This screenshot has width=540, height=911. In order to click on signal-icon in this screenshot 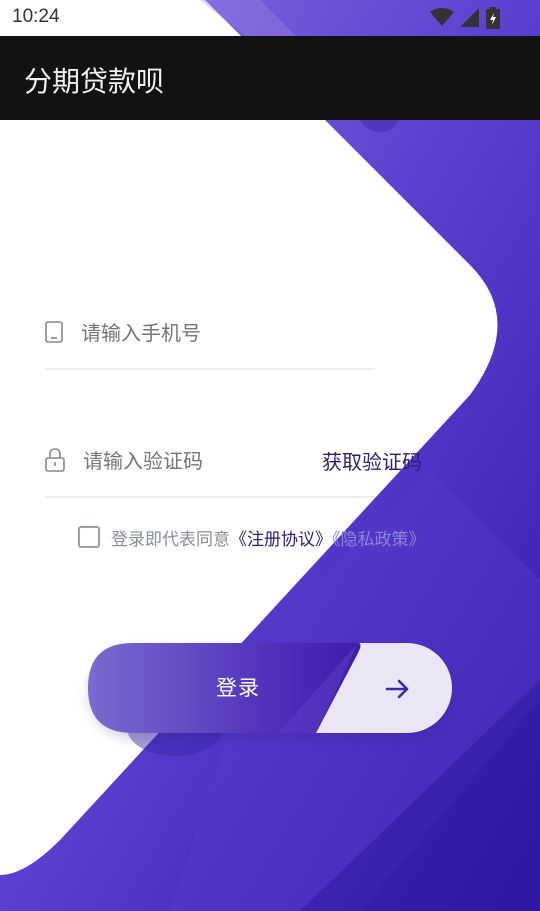, I will do `click(469, 17)`.